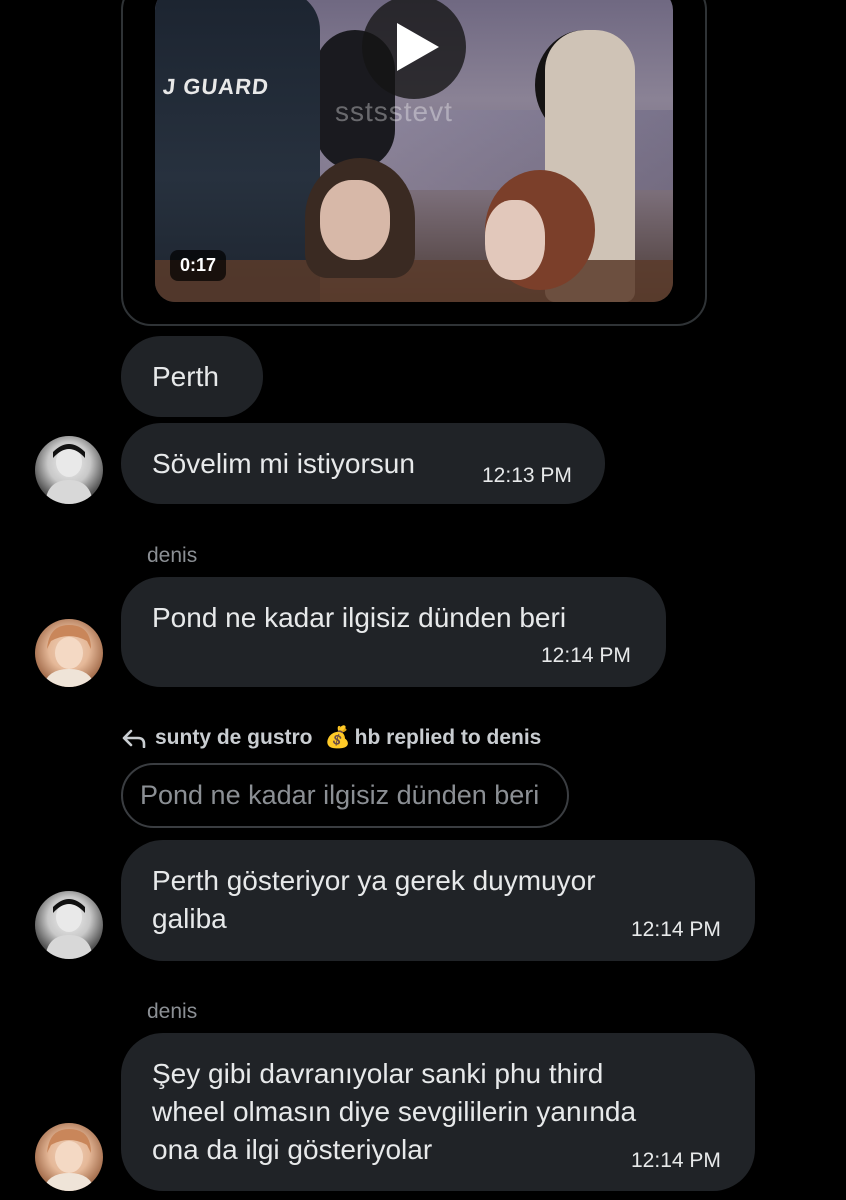  I want to click on money-bag-emoji: 💰, so click(337, 737).